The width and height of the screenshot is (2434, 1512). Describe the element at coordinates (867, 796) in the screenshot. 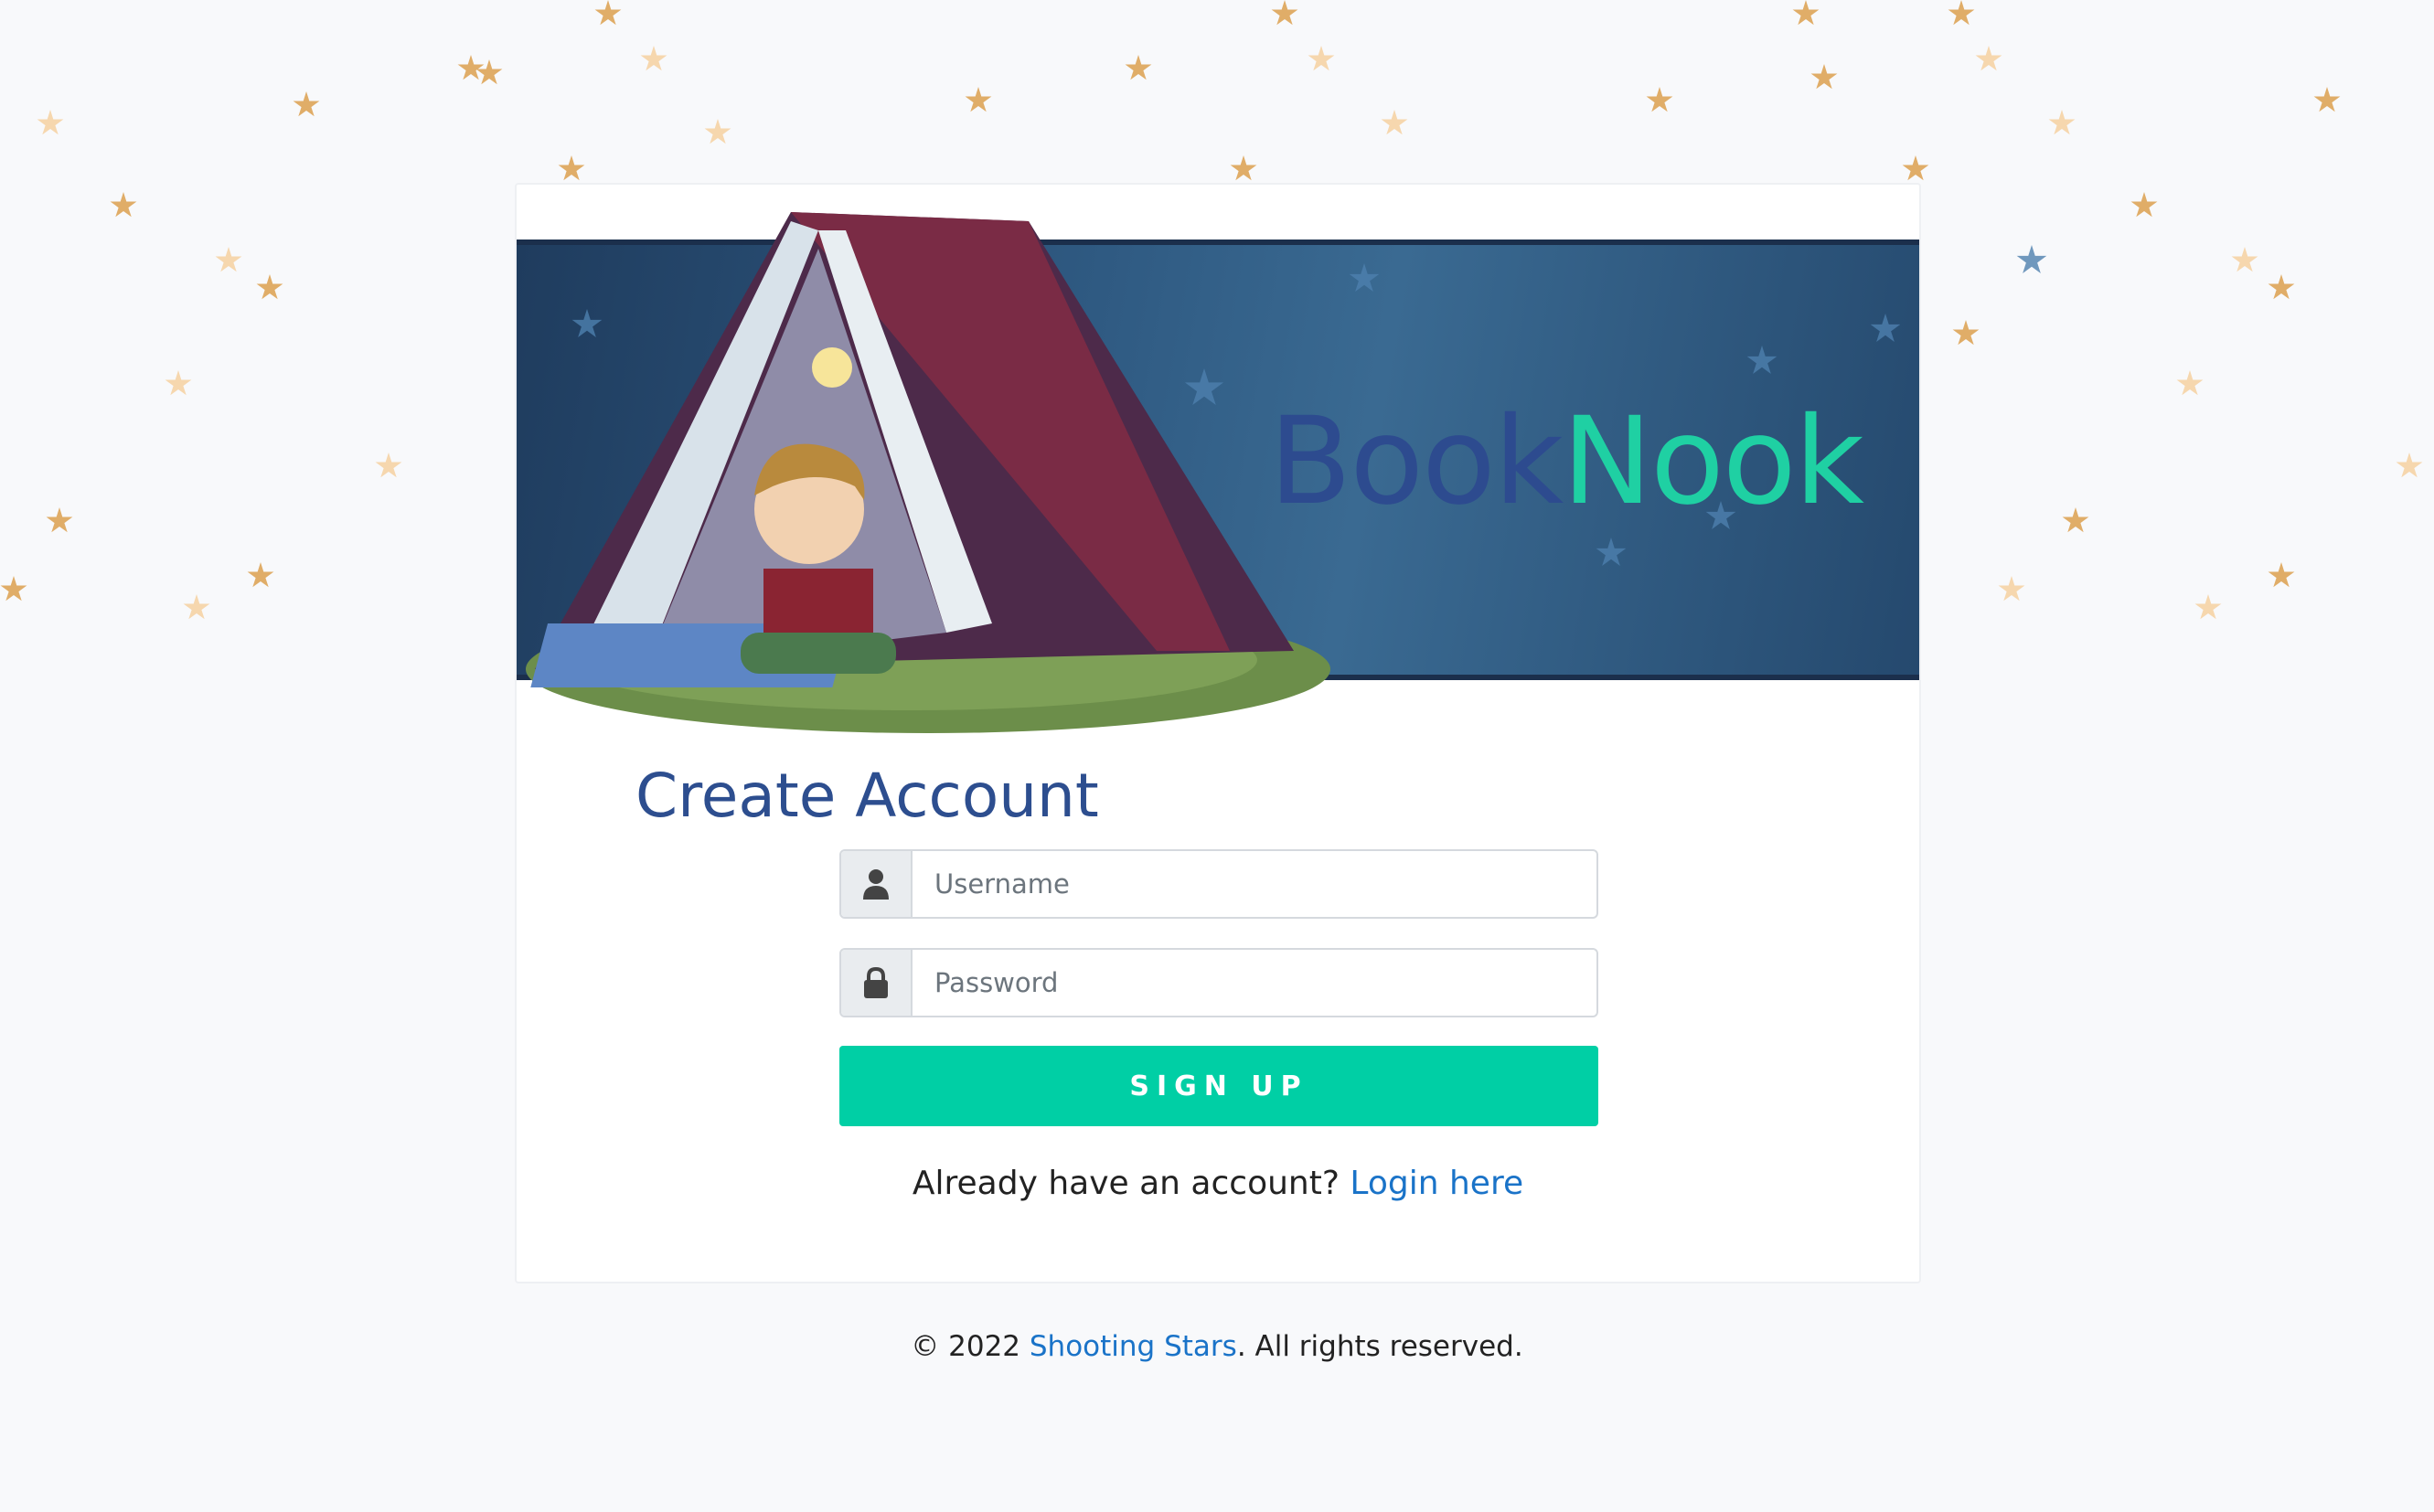

I see `page-title: Create Account` at that location.